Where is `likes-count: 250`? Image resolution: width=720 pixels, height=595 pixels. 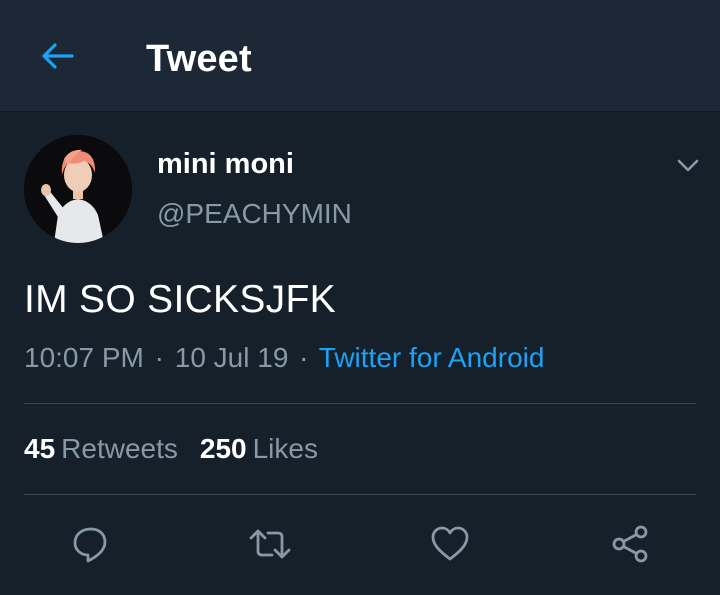
likes-count: 250 is located at coordinates (223, 448).